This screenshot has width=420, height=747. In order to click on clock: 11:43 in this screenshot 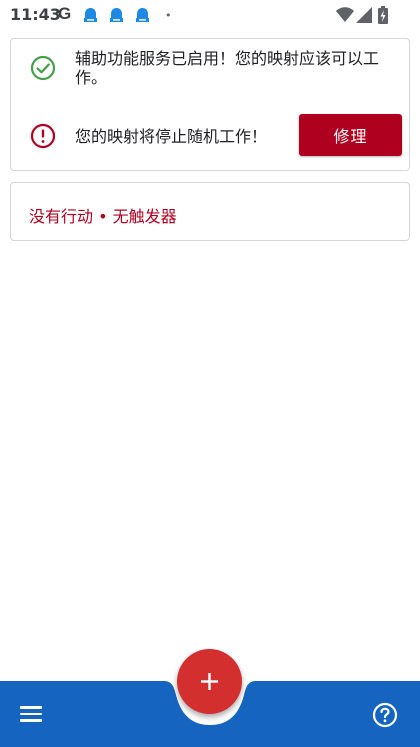, I will do `click(35, 14)`.